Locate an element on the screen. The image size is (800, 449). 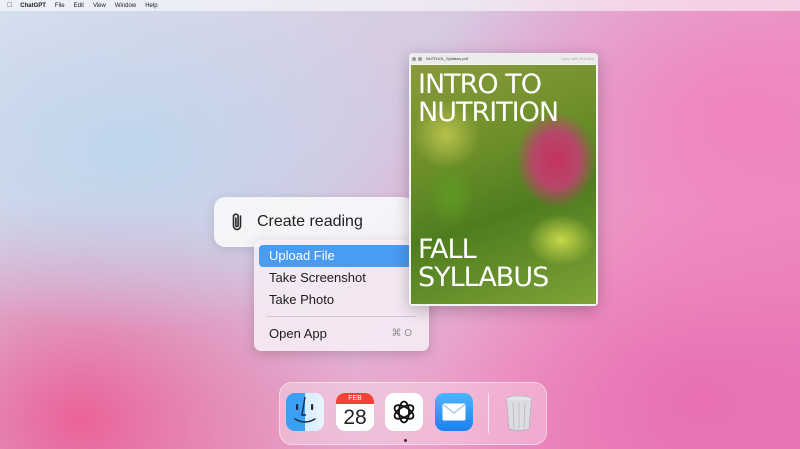
minimize-window-icon is located at coordinates (420, 58).